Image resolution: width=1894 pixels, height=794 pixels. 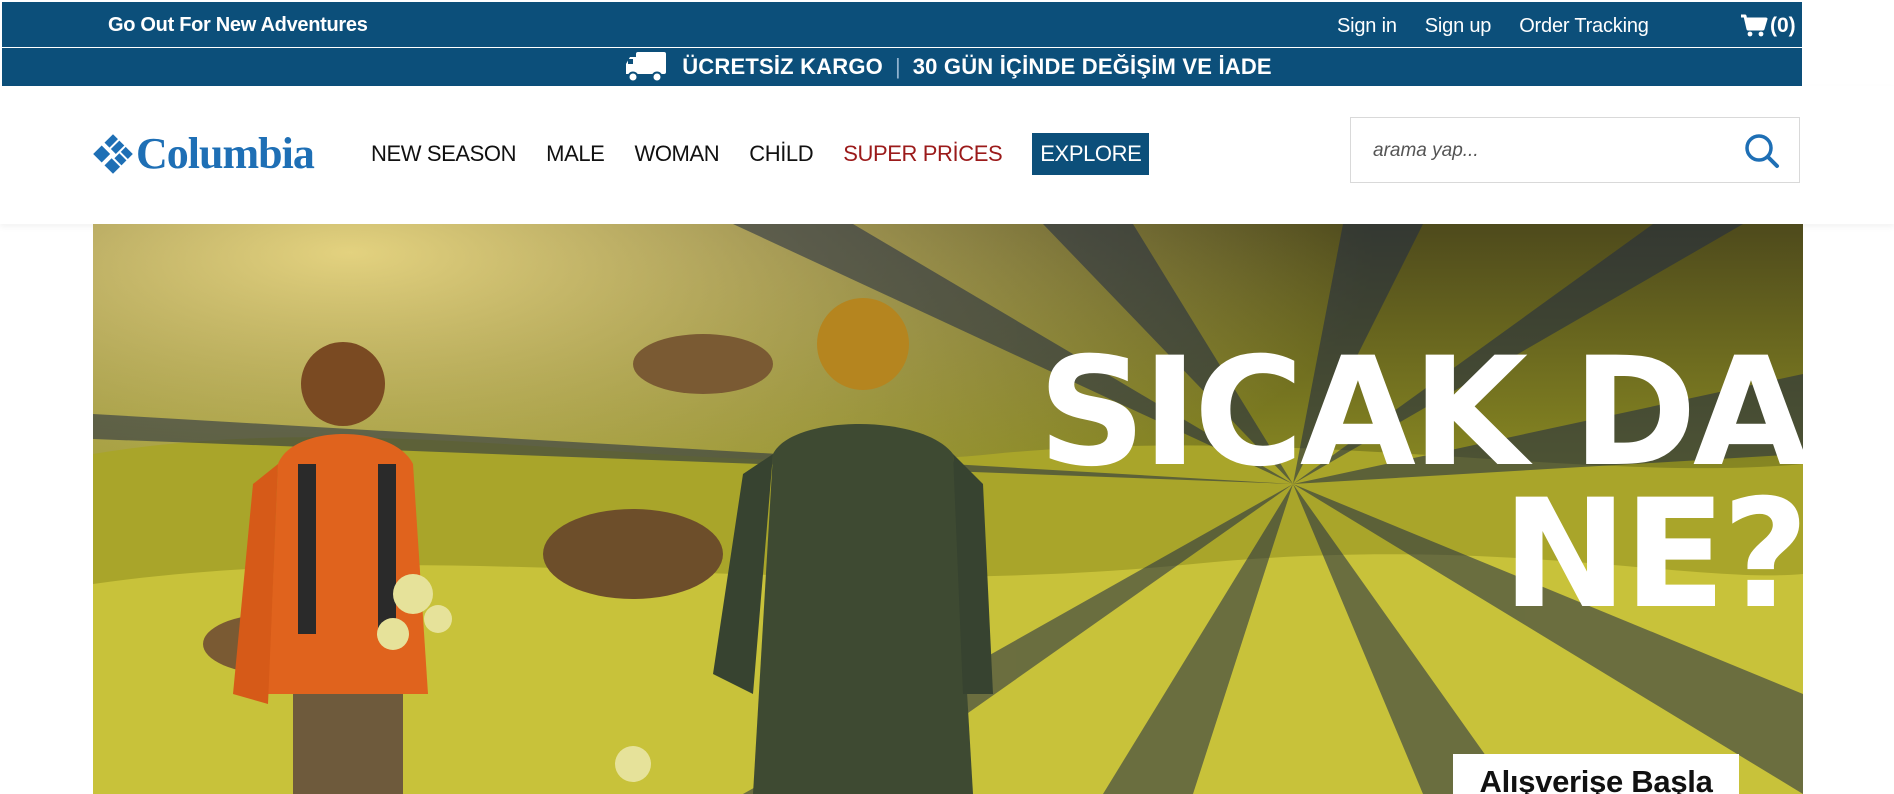 What do you see at coordinates (676, 154) in the screenshot?
I see `nav-woman: WOMAN` at bounding box center [676, 154].